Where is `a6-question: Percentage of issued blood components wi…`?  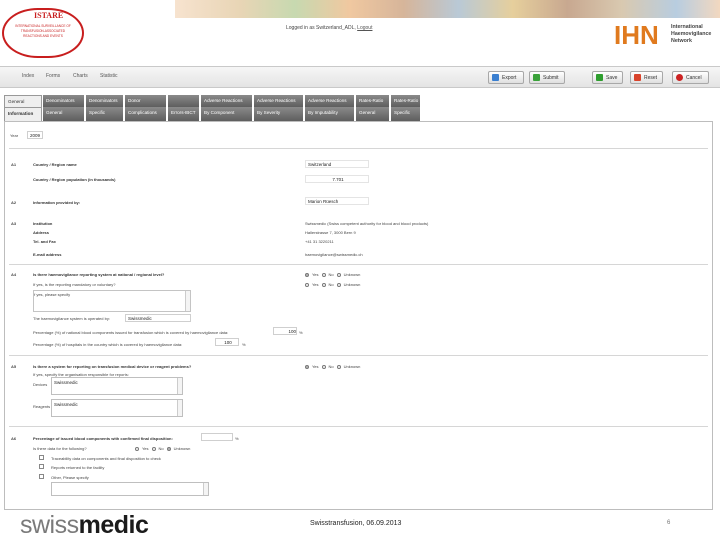 a6-question: Percentage of issued blood components wi… is located at coordinates (103, 438).